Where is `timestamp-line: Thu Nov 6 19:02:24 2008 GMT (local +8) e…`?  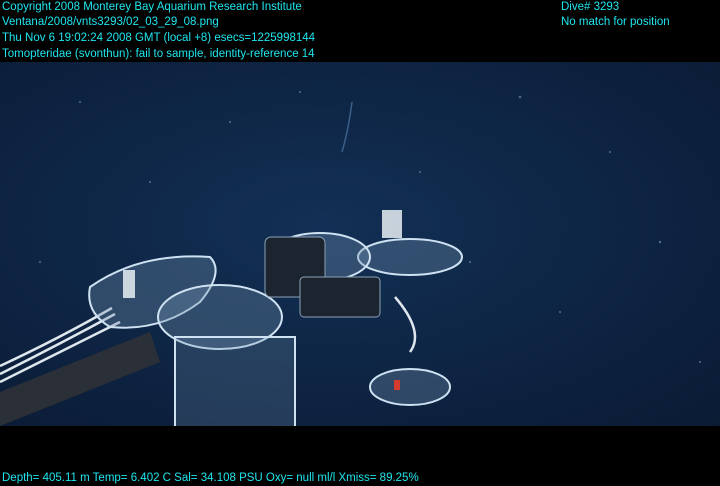 timestamp-line: Thu Nov 6 19:02:24 2008 GMT (local +8) e… is located at coordinates (159, 38).